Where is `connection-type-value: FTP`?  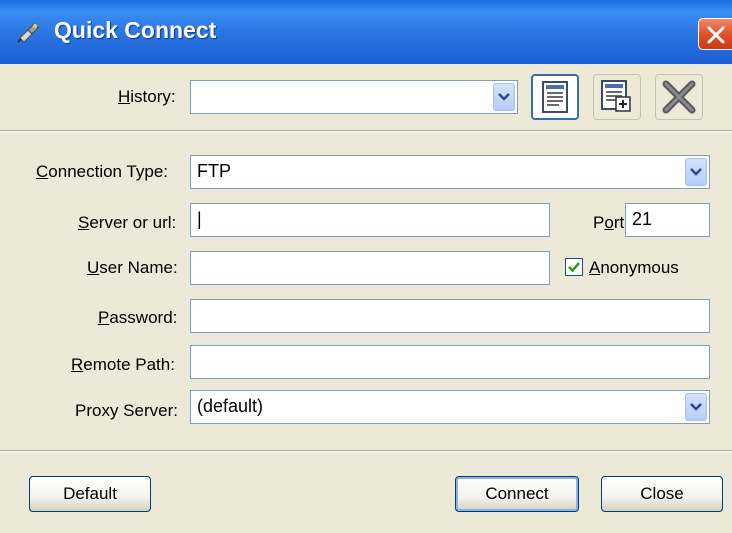
connection-type-value: FTP is located at coordinates (214, 171).